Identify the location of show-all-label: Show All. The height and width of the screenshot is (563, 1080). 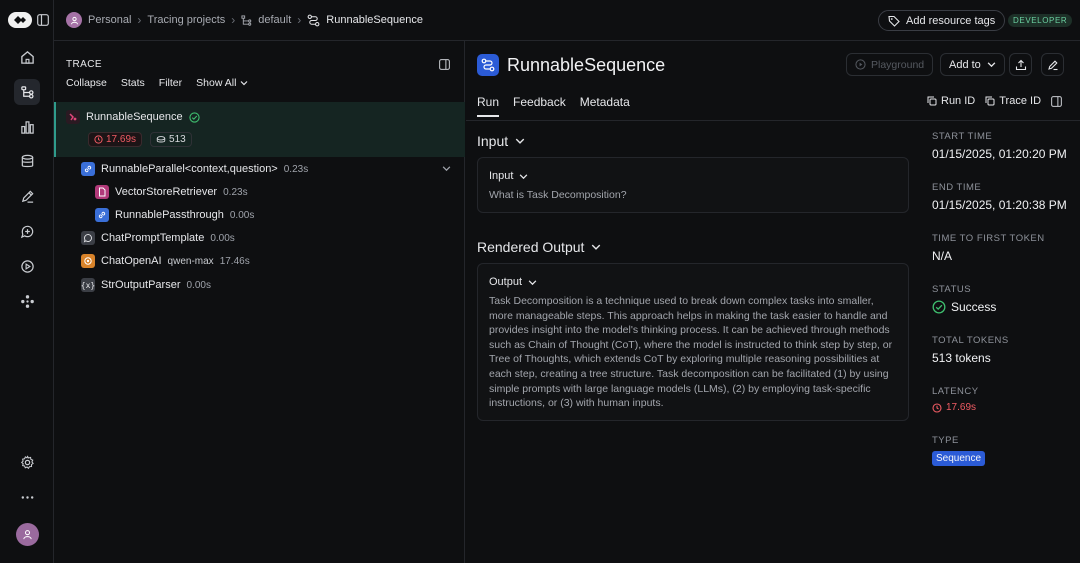
(216, 83).